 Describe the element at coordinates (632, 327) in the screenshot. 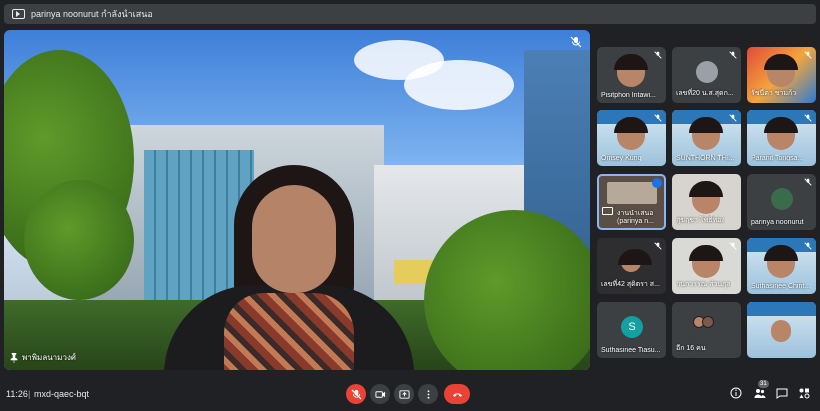

I see `letter-avatar: S` at that location.